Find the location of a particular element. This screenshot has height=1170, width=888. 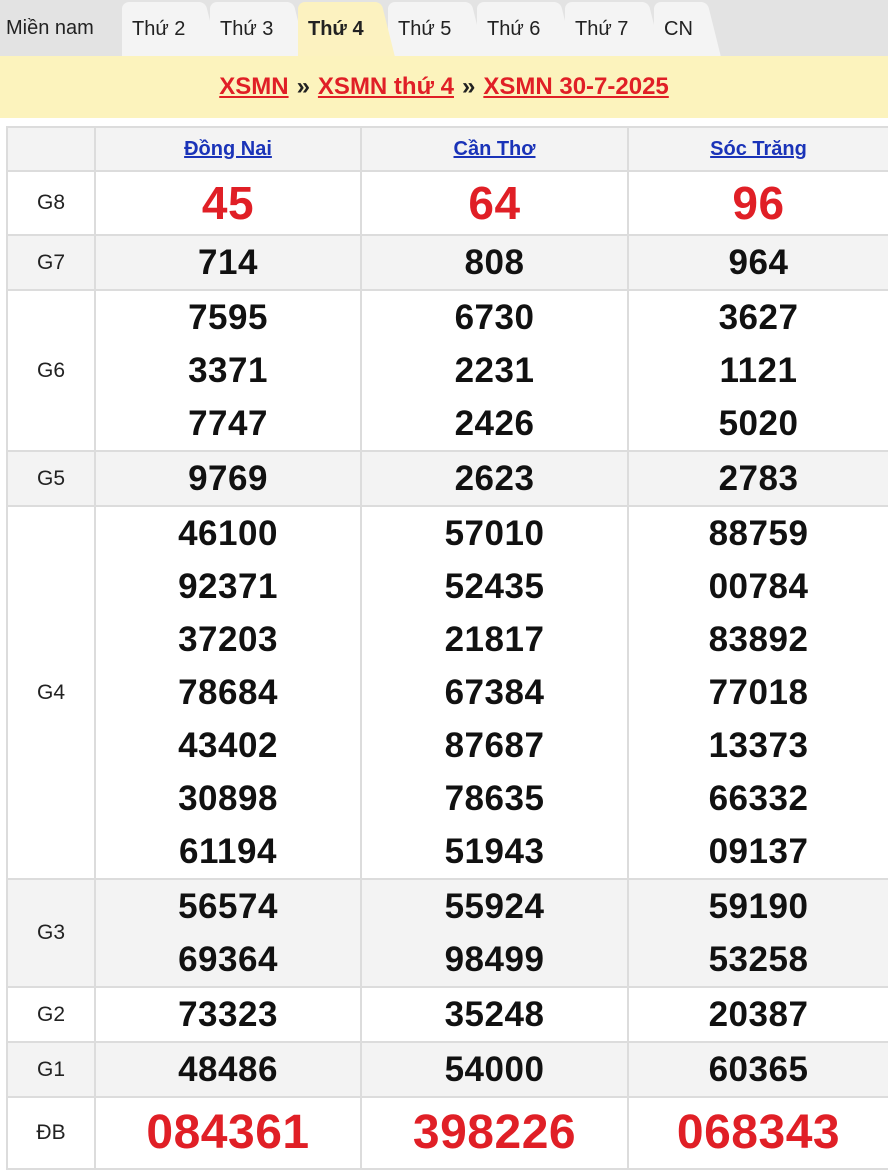

tab-thu-7: Thứ 7 is located at coordinates (606, 29).